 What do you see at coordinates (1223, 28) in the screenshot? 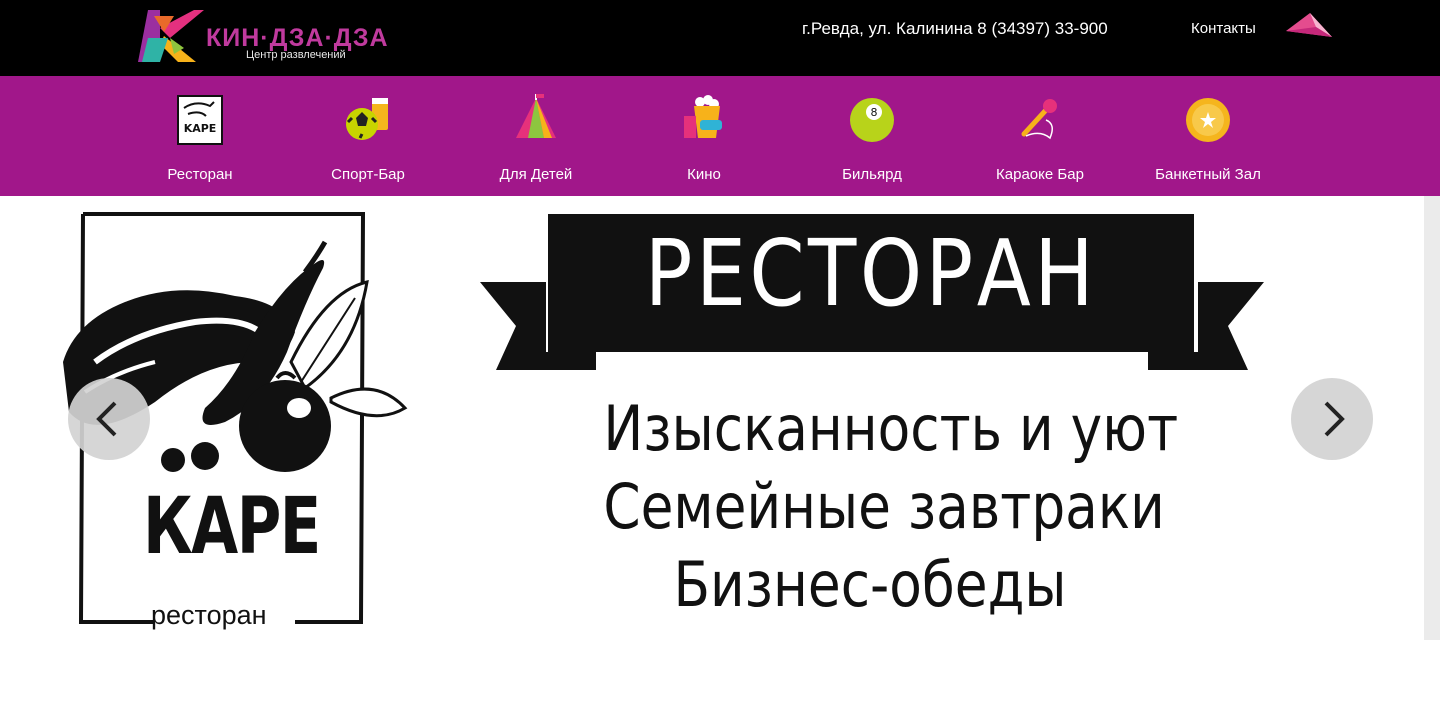
I see `contacts-link: Контакты` at bounding box center [1223, 28].